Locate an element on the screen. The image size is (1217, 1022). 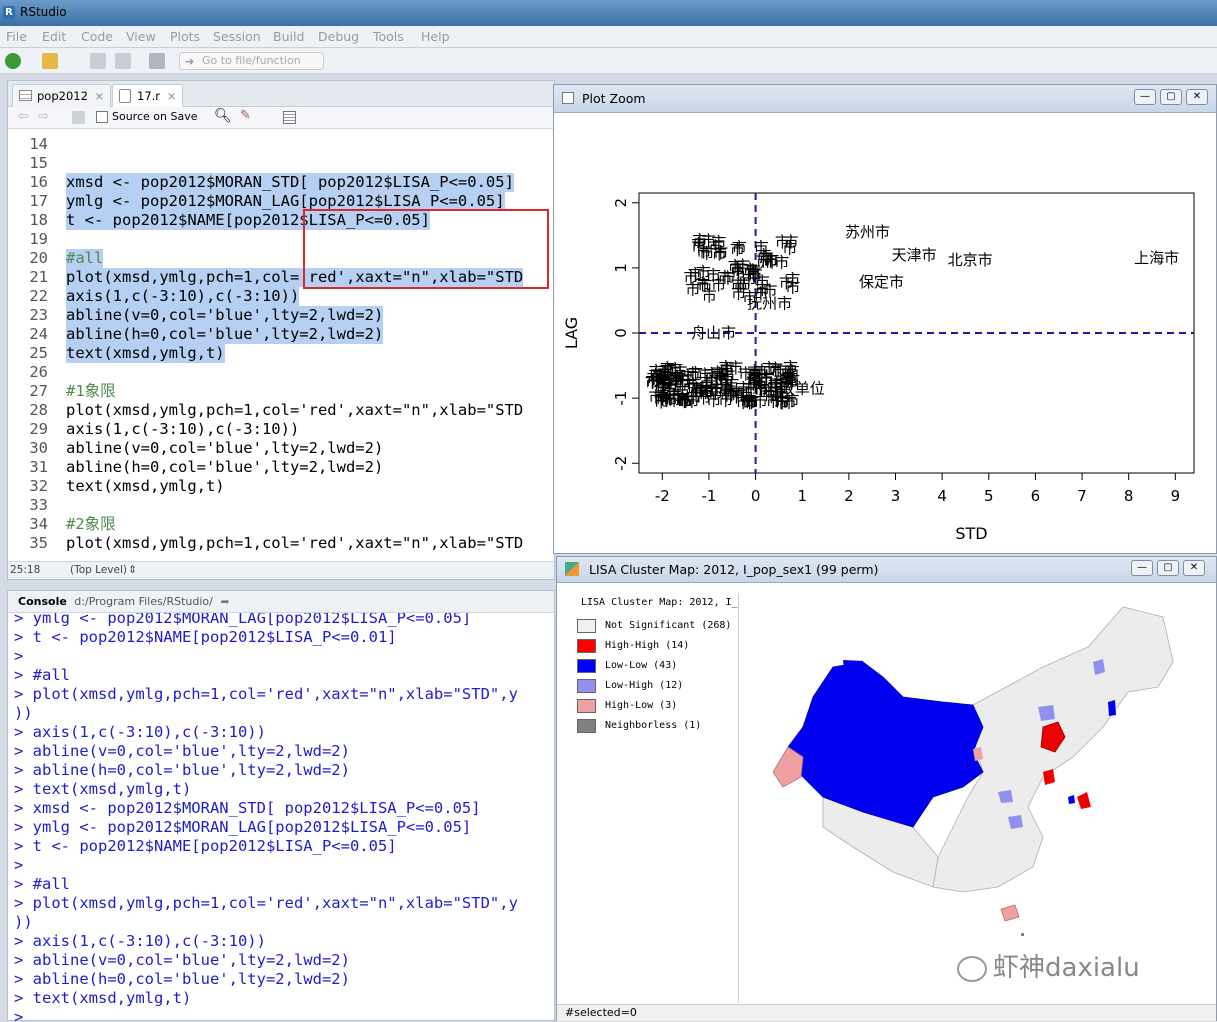
lisa-status-bar: #selected=0 is located at coordinates (886, 1012).